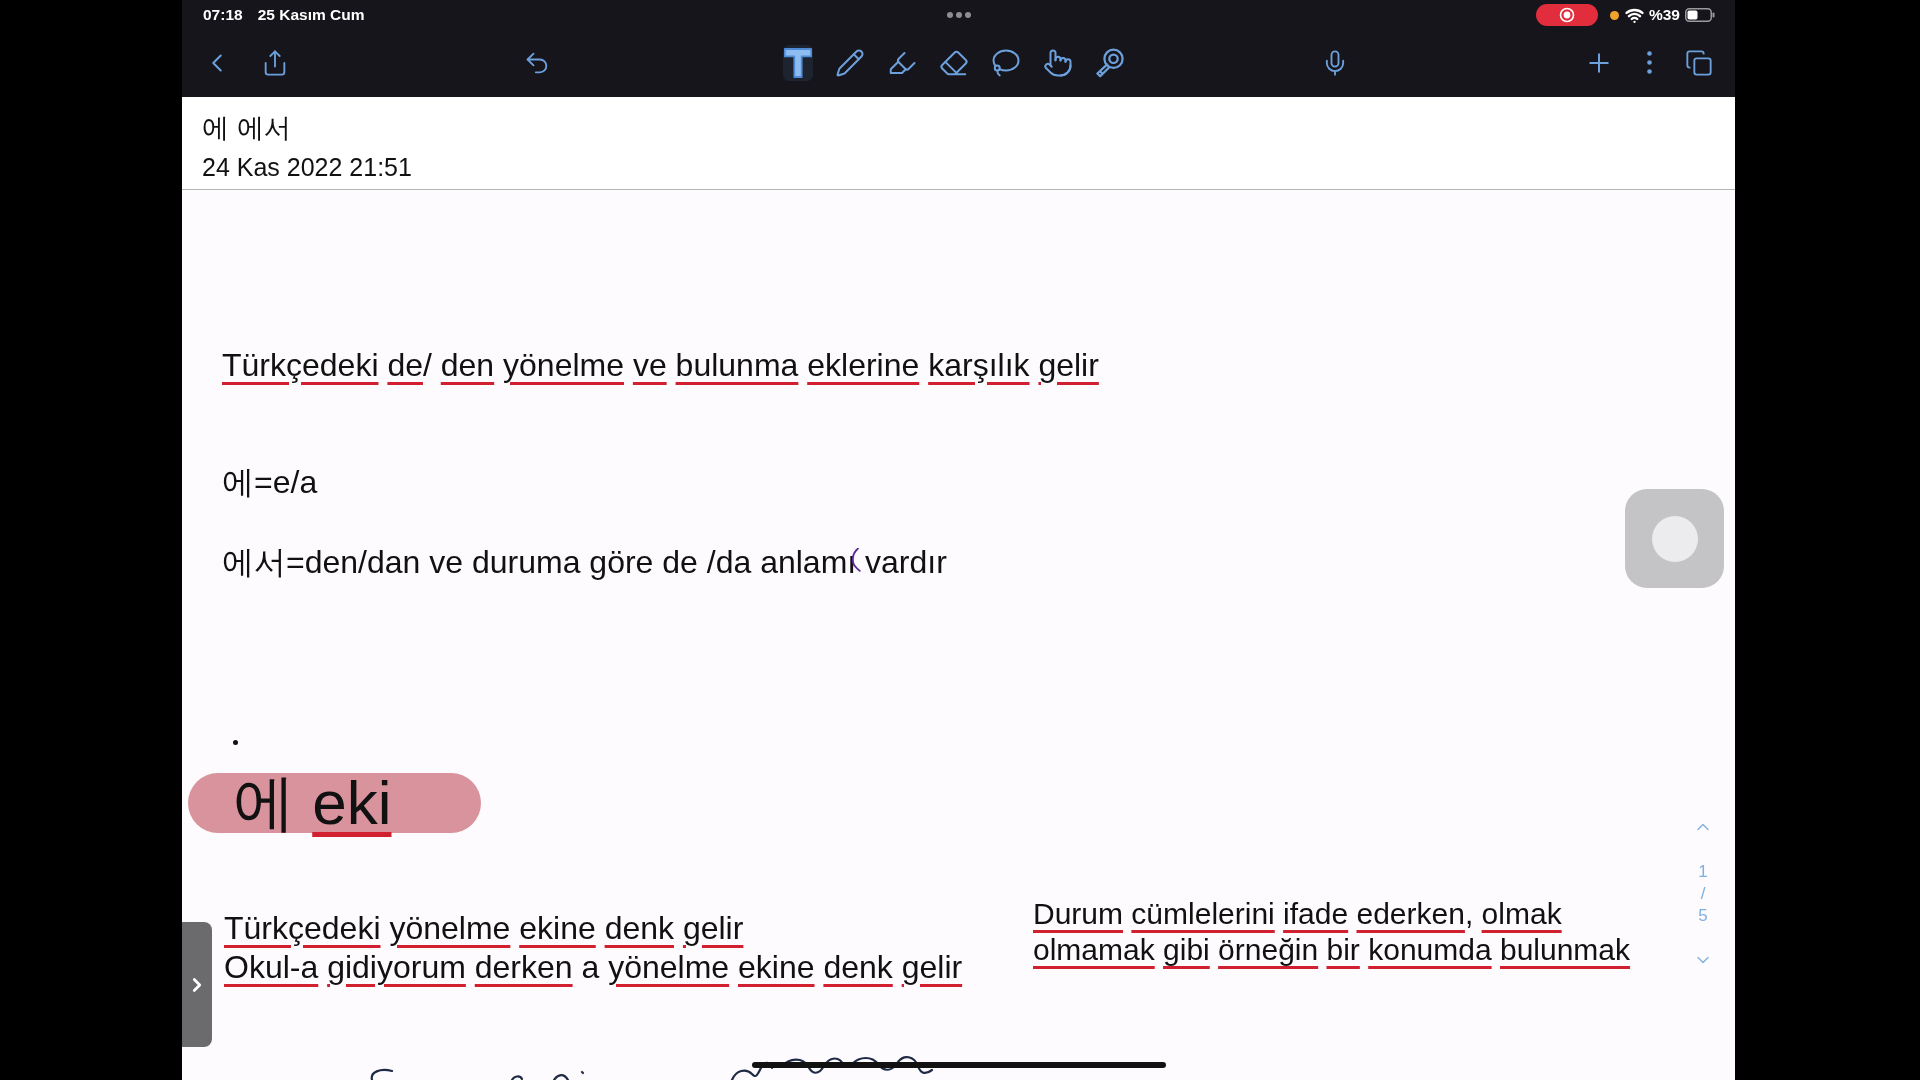 The image size is (1920, 1080). I want to click on sidebar-toggle-button, so click(197, 984).